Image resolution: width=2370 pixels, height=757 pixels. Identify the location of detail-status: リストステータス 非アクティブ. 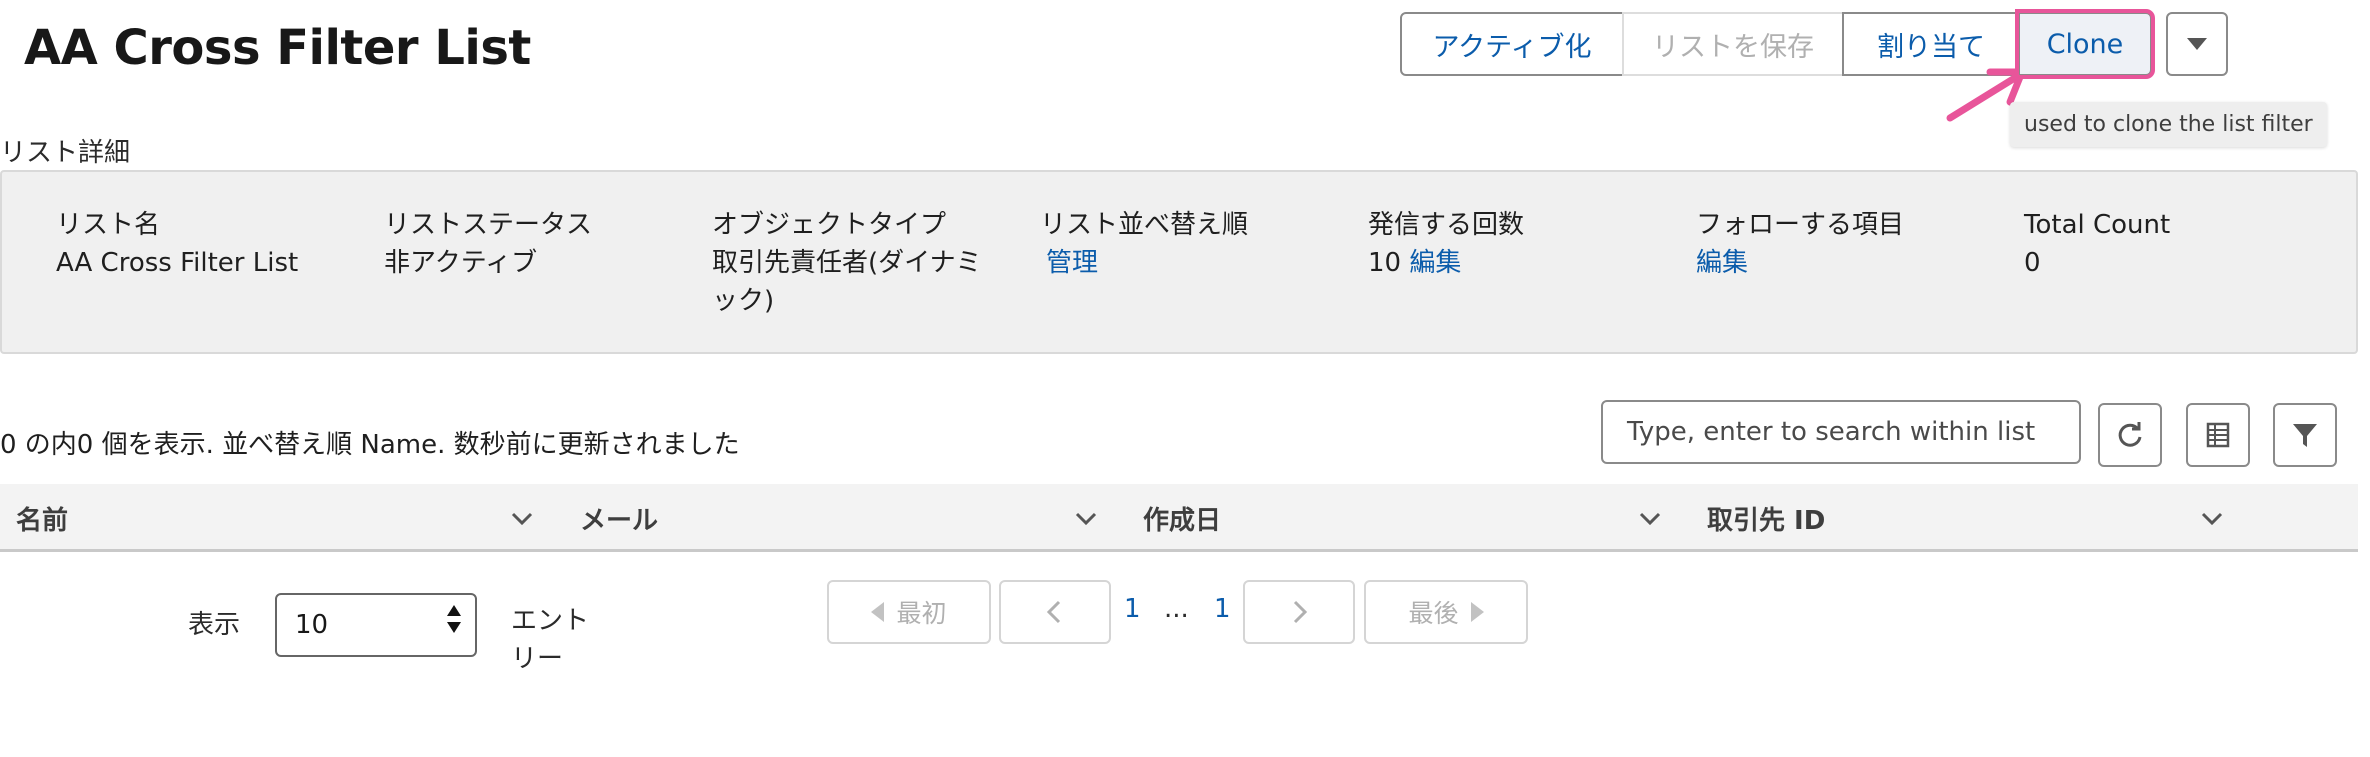
(488, 244).